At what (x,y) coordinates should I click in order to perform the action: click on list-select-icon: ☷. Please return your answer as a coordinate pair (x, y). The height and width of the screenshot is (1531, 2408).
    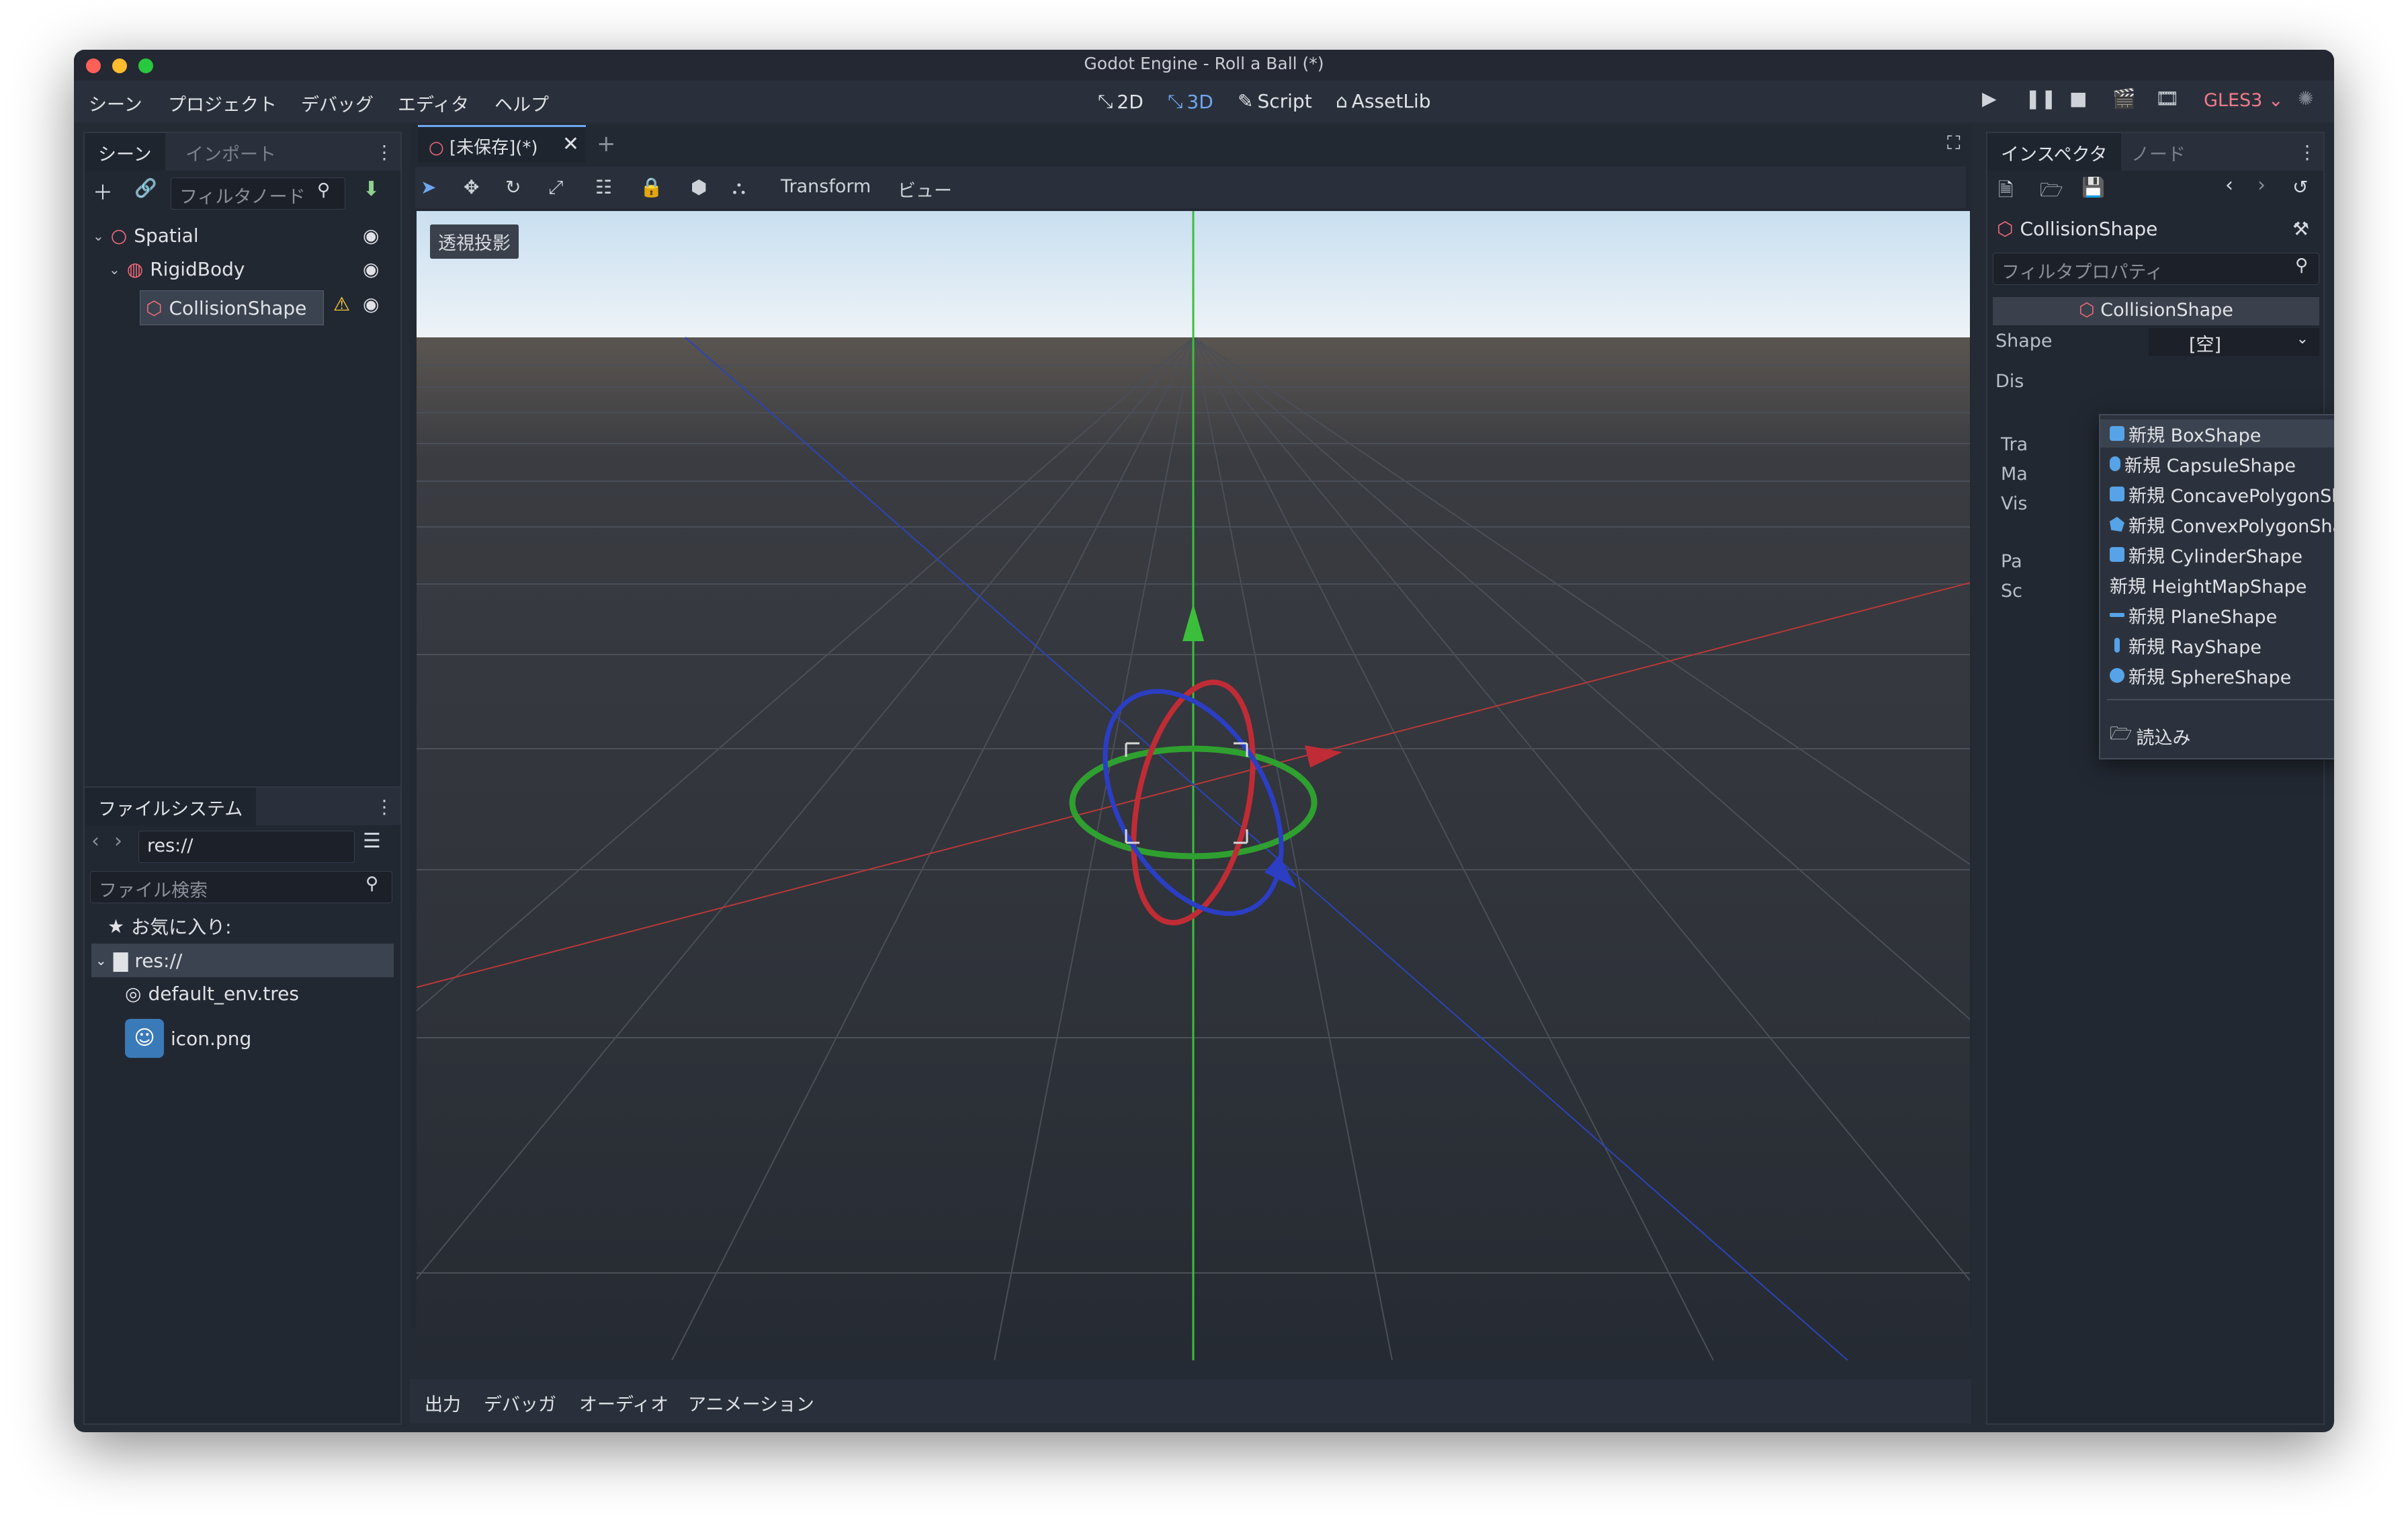
    Looking at the image, I should click on (603, 187).